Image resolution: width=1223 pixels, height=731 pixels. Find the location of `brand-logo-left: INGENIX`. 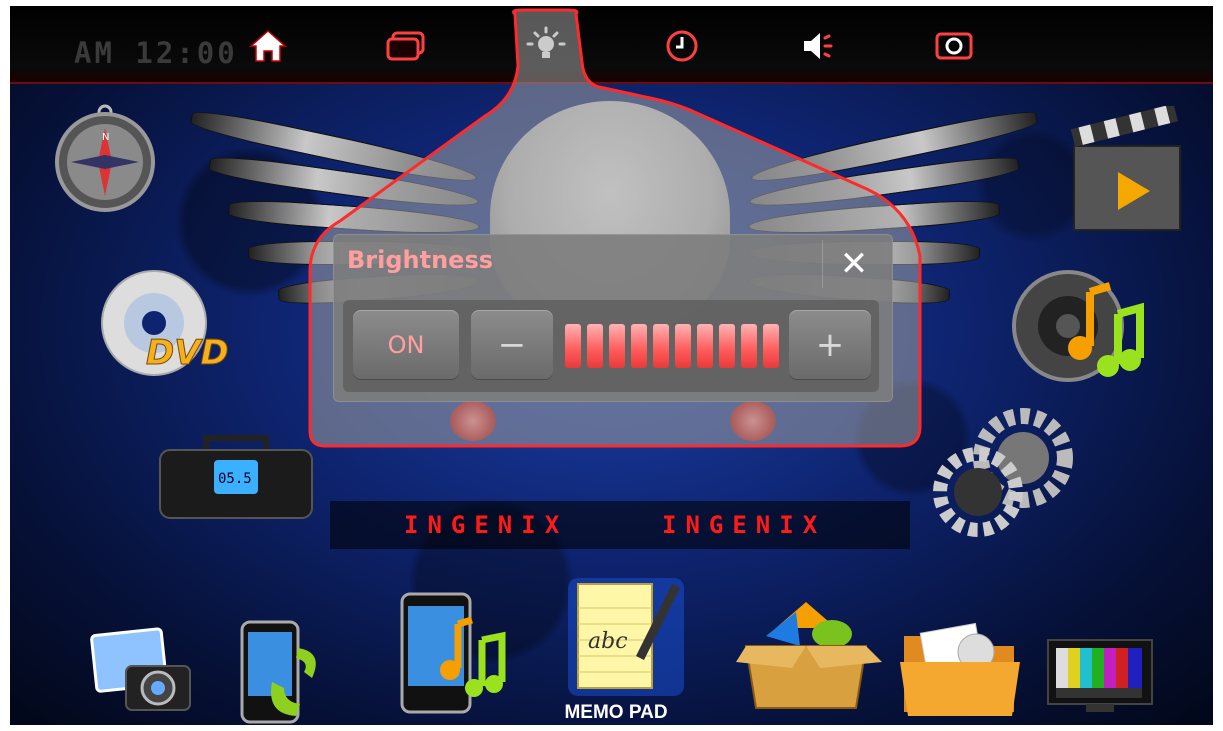

brand-logo-left: INGENIX is located at coordinates (486, 525).